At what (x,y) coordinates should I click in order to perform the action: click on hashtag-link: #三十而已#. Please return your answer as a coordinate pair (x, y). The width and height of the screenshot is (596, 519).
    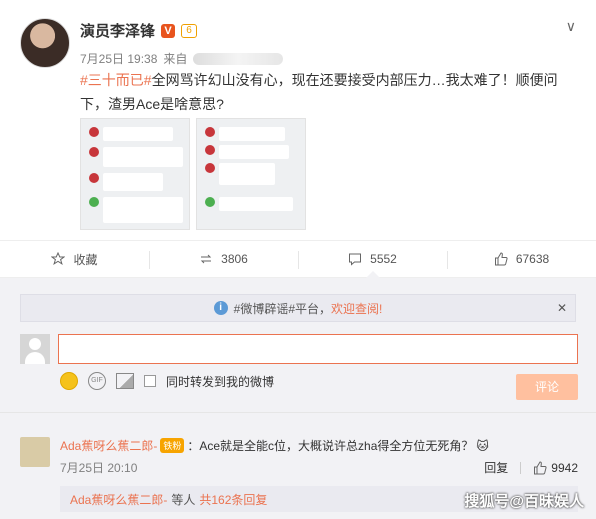
    Looking at the image, I should click on (116, 80).